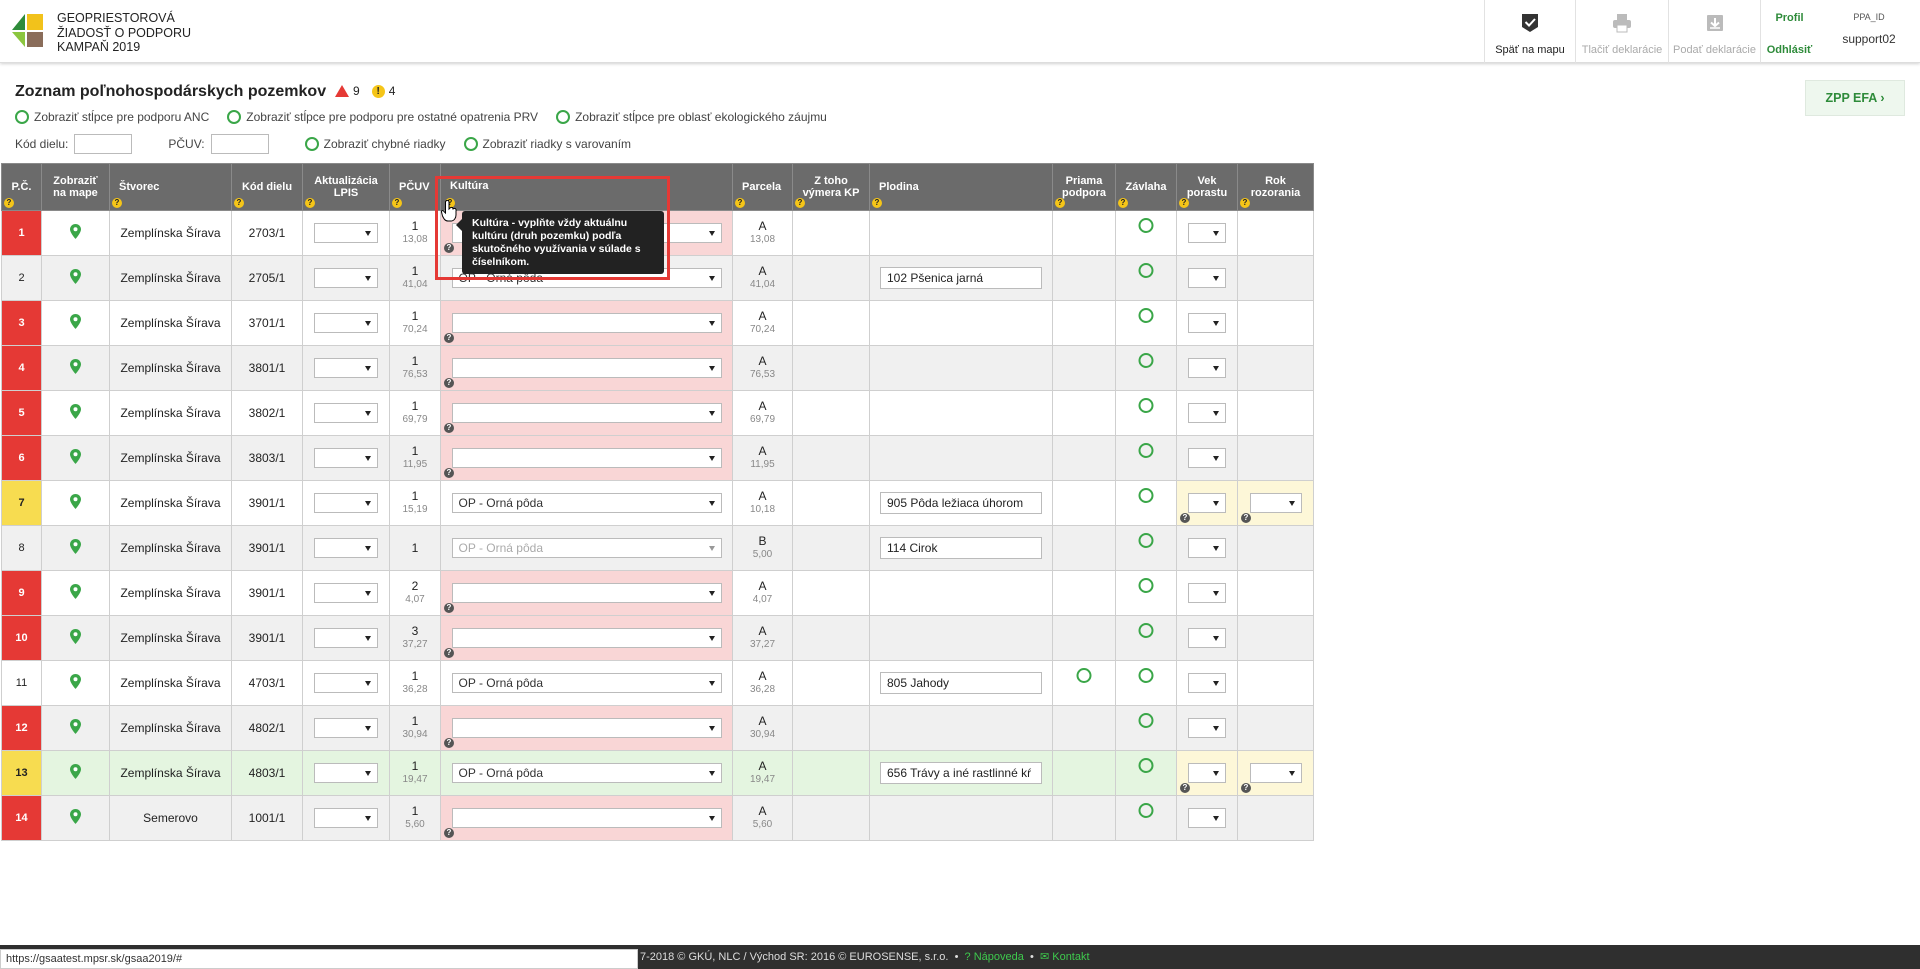 The height and width of the screenshot is (969, 1920). What do you see at coordinates (961, 773) in the screenshot?
I see `plodina-input: 656 Trávy a iné rastlinné kŕ` at bounding box center [961, 773].